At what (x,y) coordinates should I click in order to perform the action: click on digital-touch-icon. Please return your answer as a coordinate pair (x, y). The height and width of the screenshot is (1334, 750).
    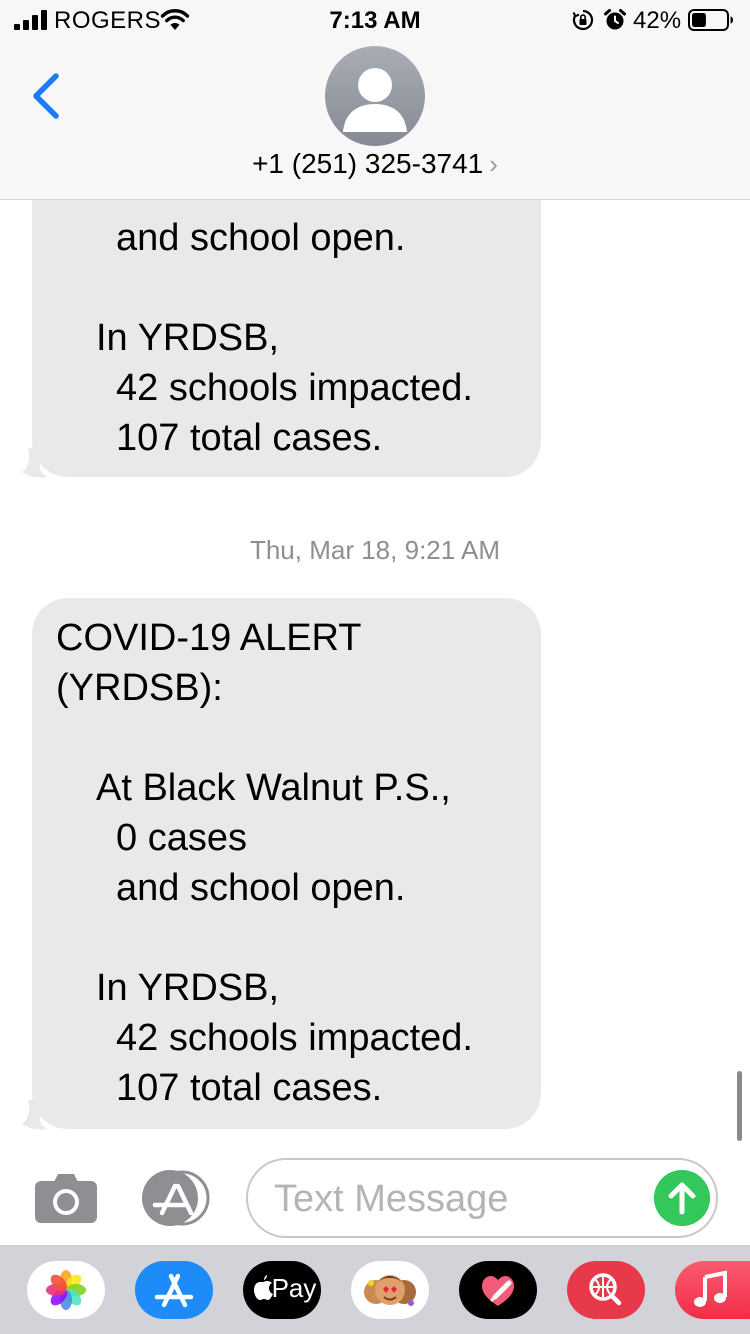
    Looking at the image, I should click on (498, 1290).